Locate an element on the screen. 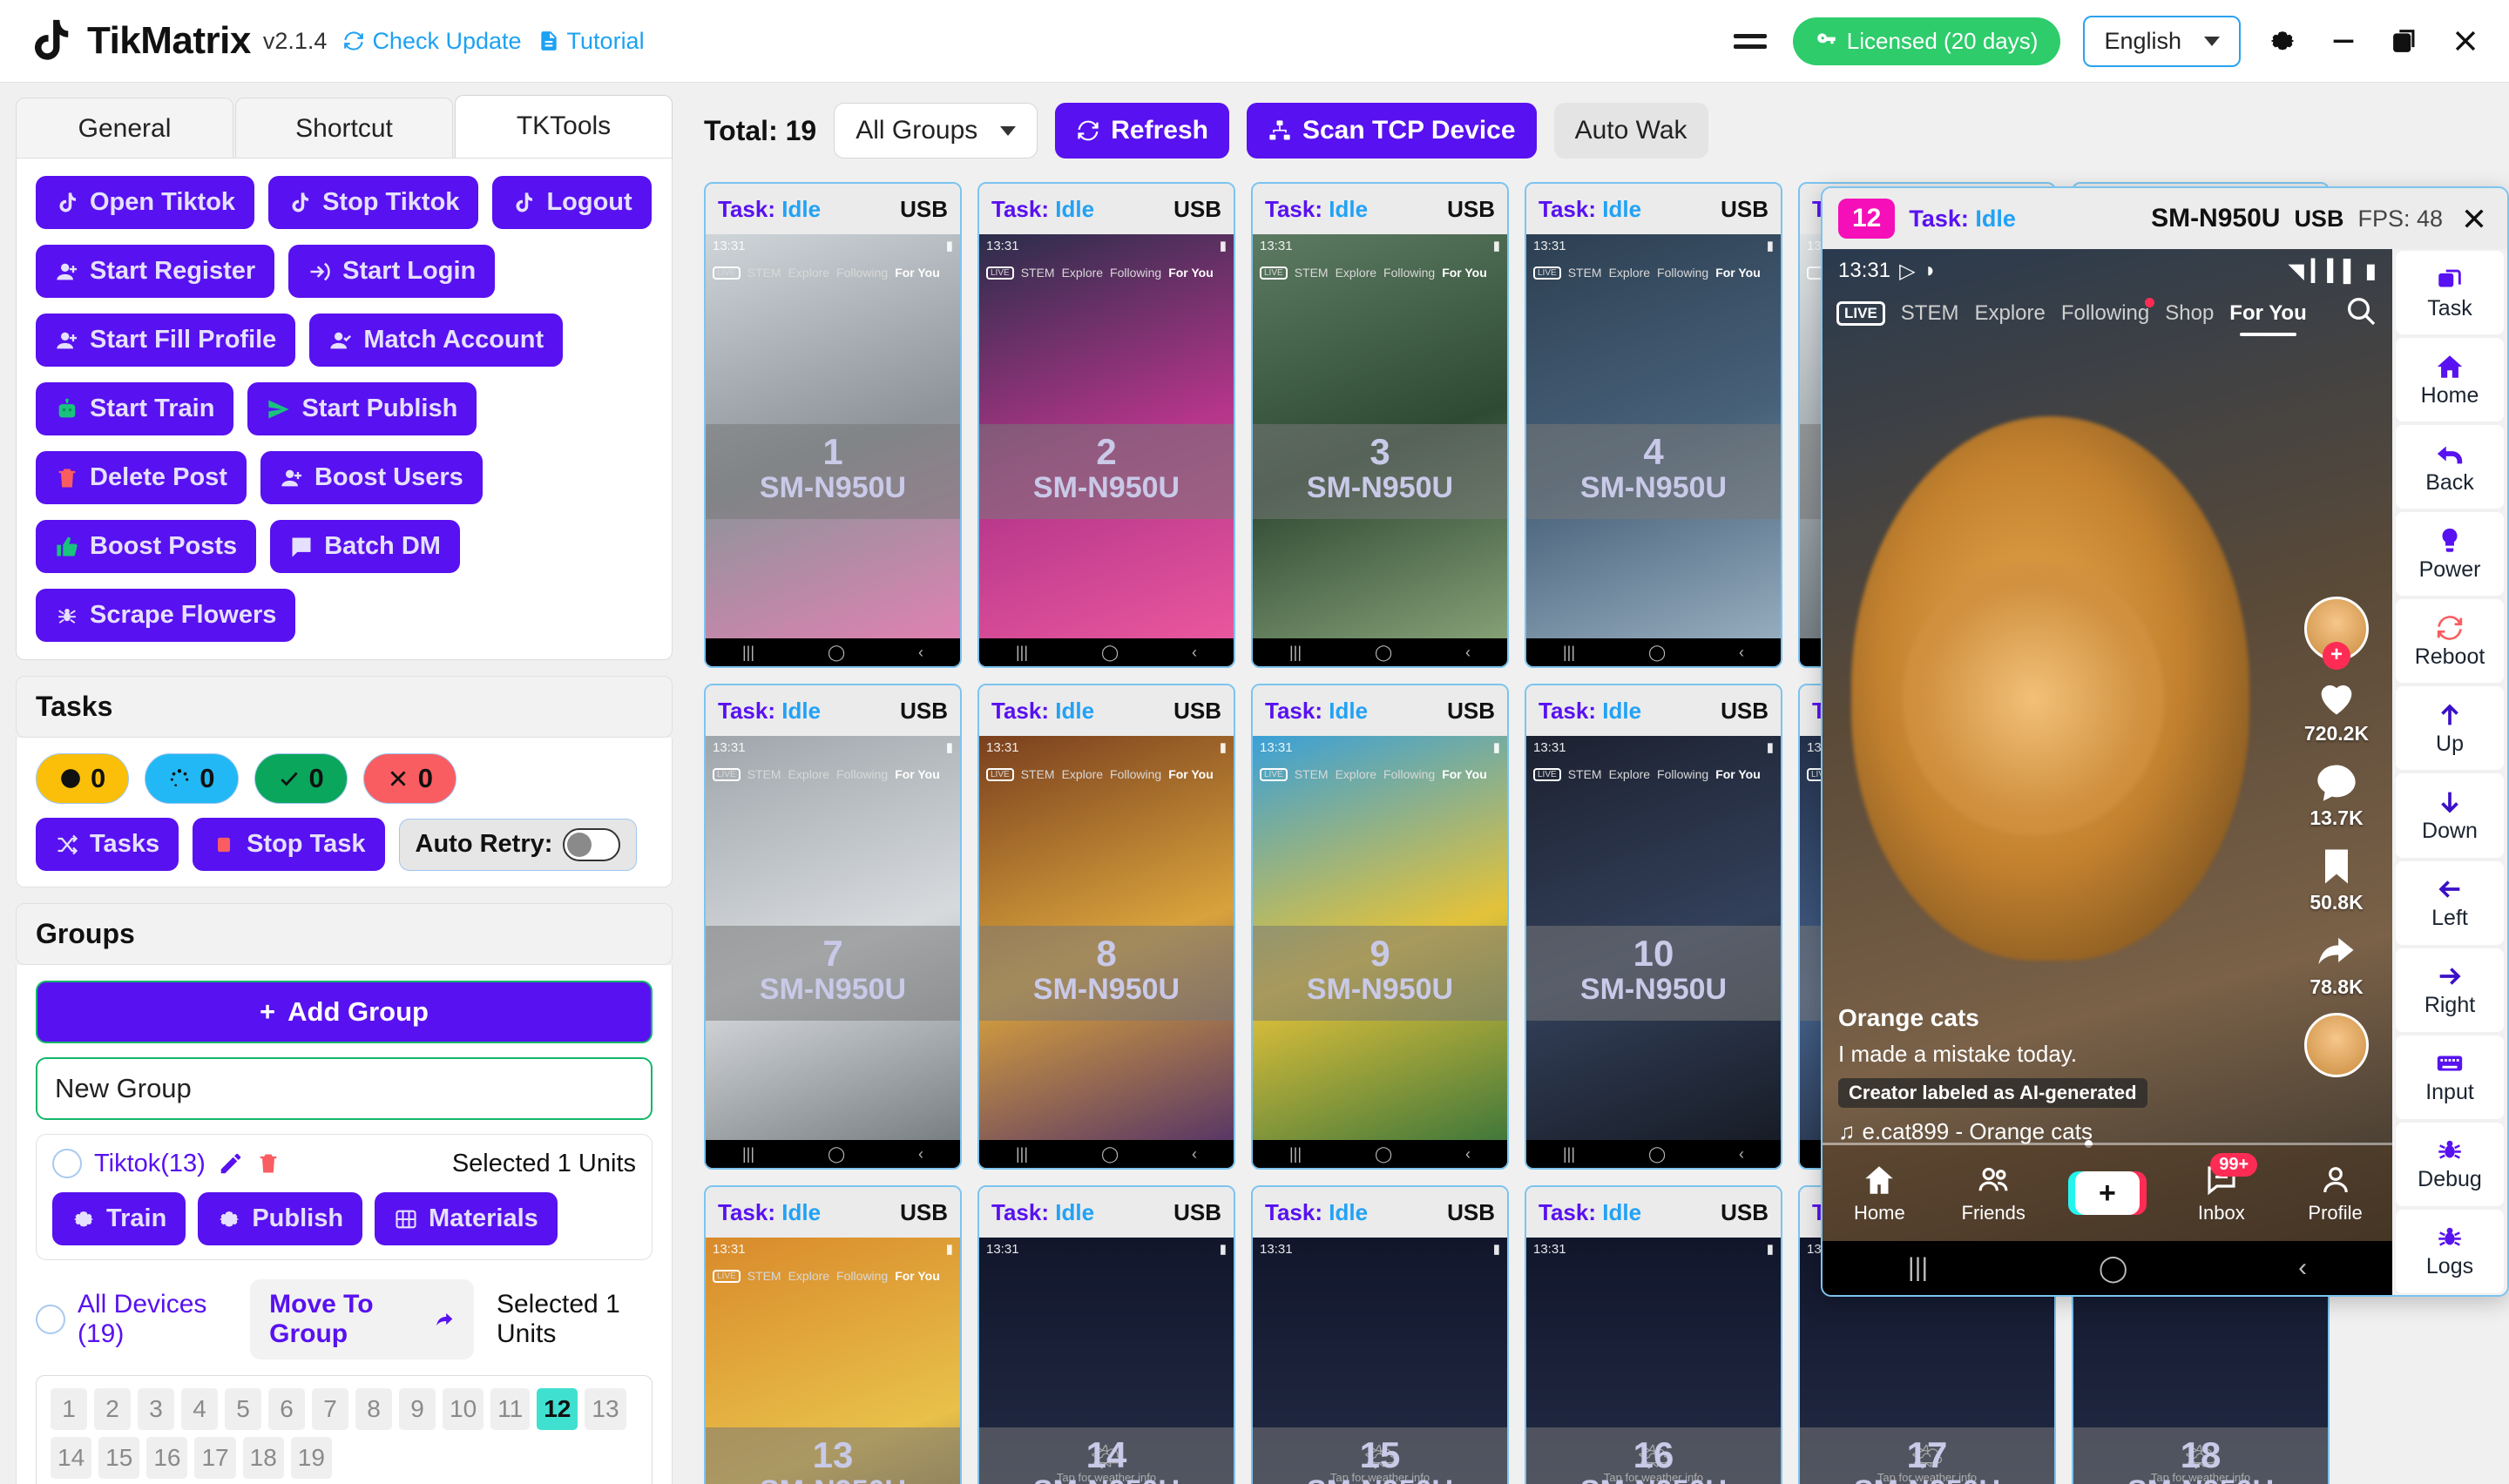  tool-button-match-account: Match Account is located at coordinates (436, 340).